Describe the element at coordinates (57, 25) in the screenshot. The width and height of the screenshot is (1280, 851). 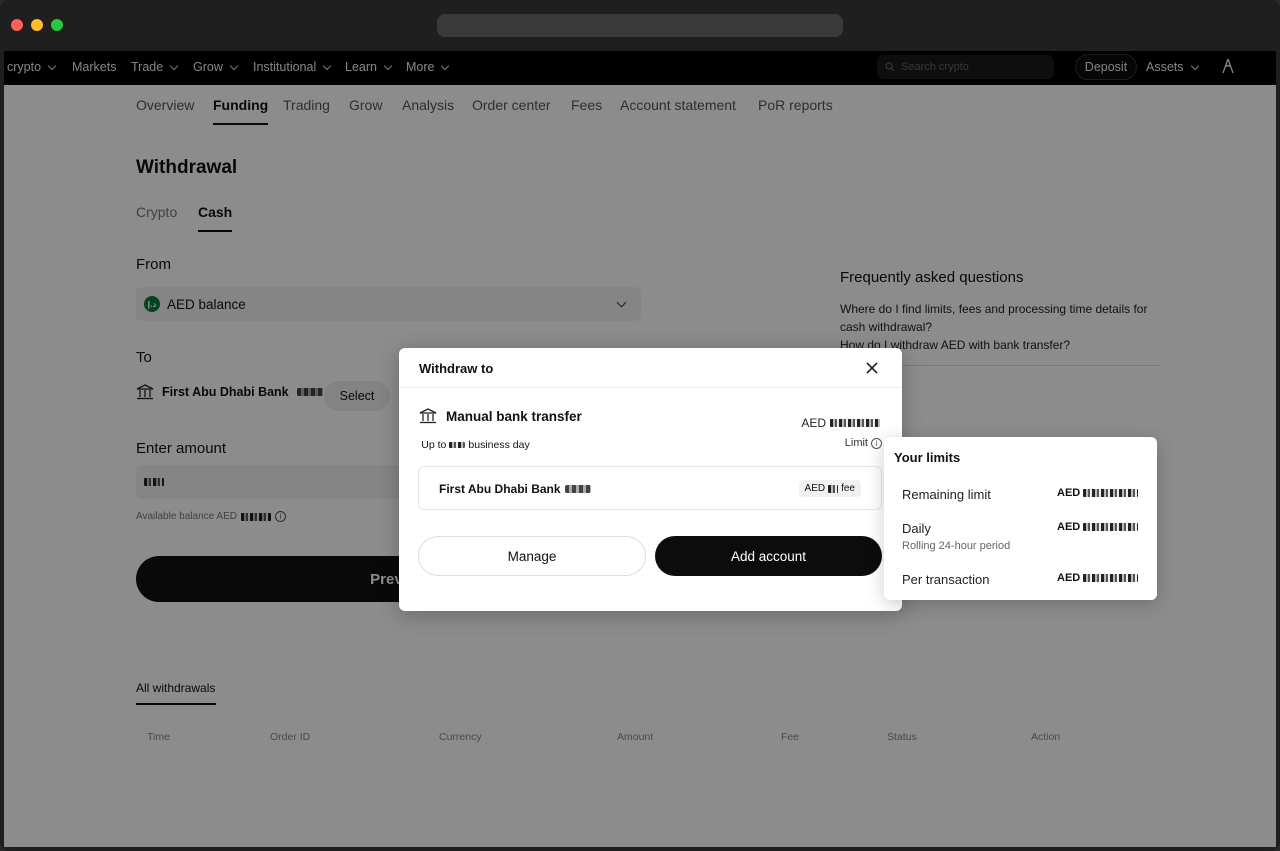
I see `maximize-window-button` at that location.